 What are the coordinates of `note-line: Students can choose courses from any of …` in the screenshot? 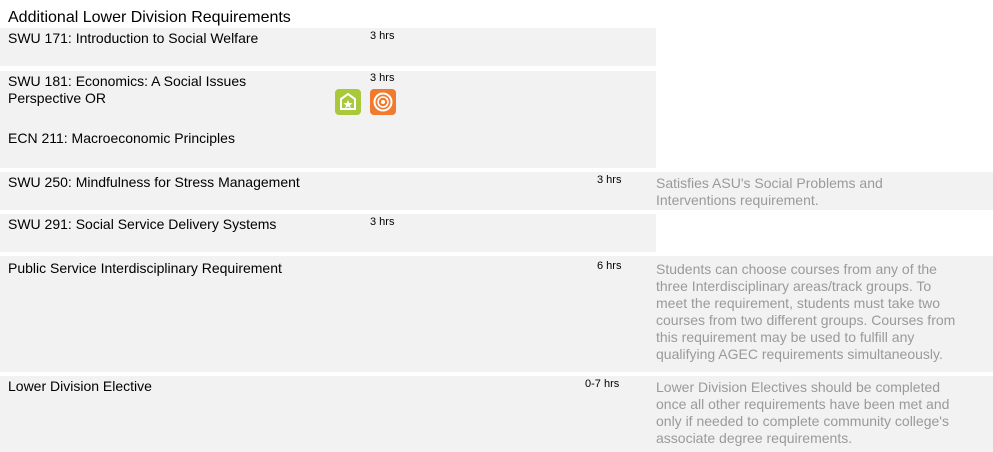 It's located at (796, 269).